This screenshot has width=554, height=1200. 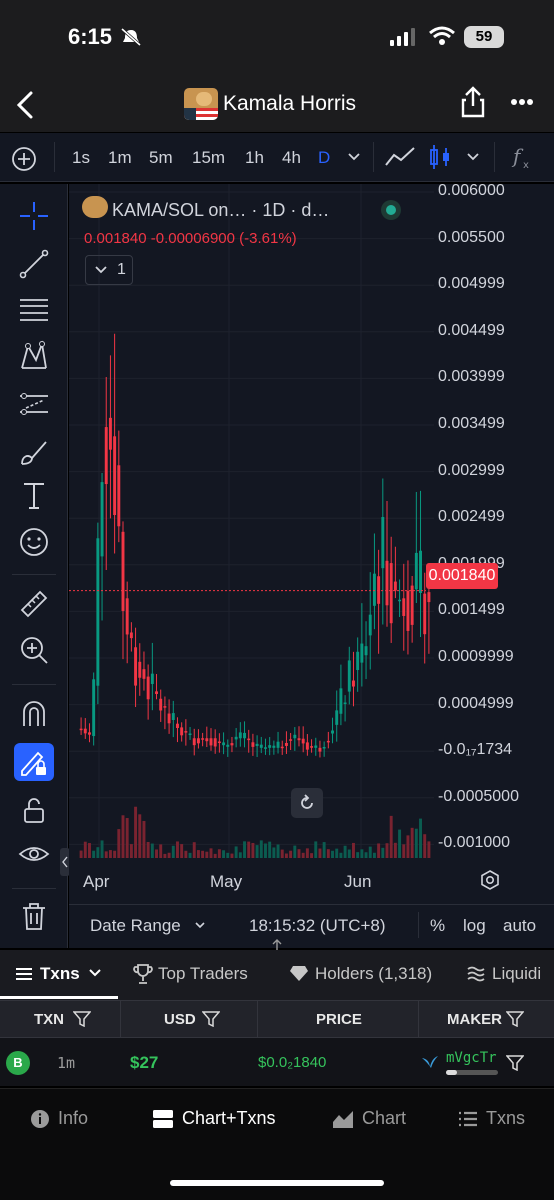 I want to click on column-txn: TXN, so click(x=49, y=1019).